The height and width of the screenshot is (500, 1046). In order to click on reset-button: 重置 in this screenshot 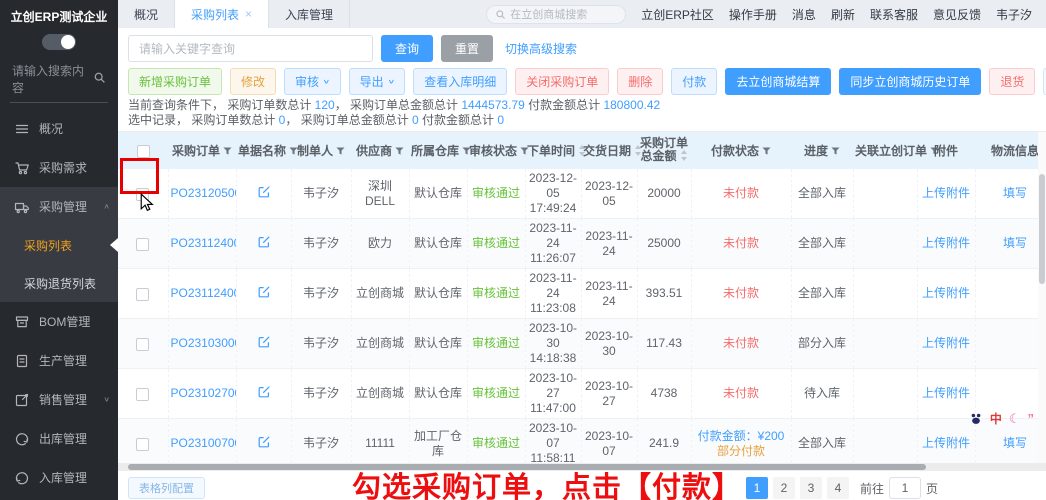, I will do `click(467, 49)`.